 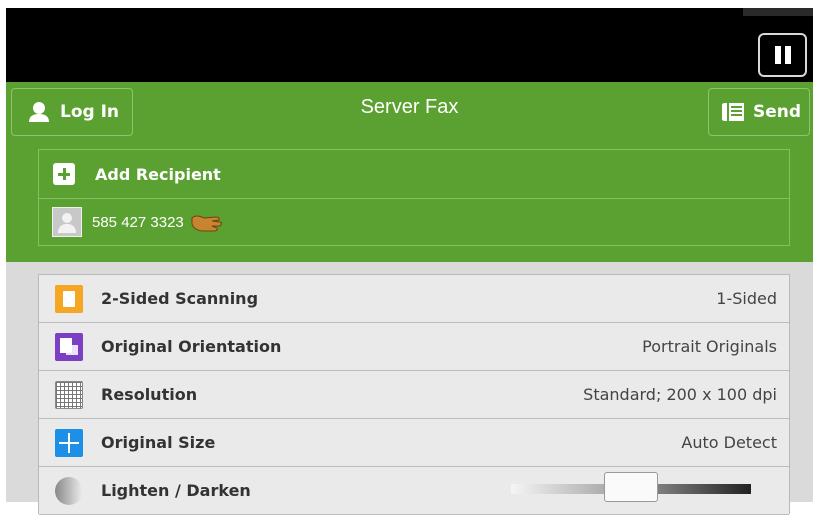 I want to click on send-label: Send, so click(x=777, y=112).